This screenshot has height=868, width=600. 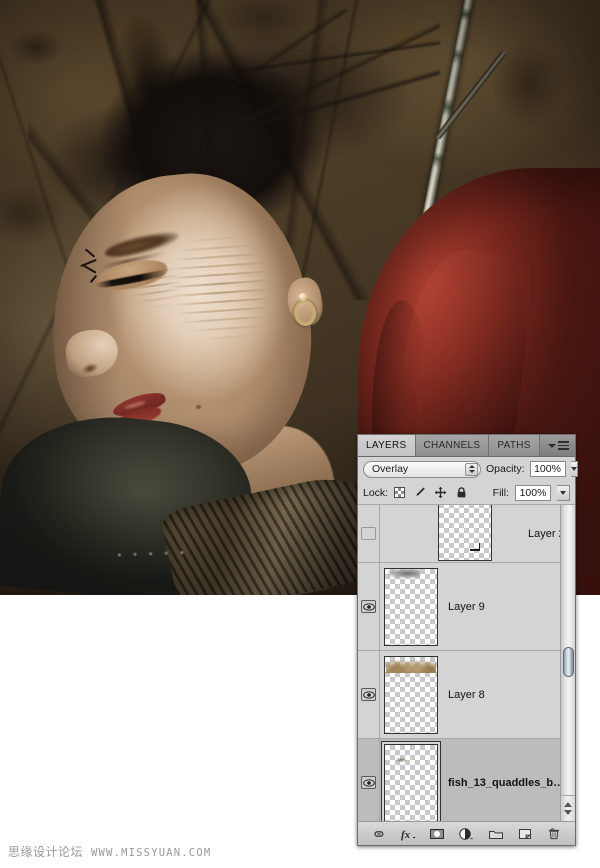 I want to click on layer-row: Layer 9, so click(x=466, y=607).